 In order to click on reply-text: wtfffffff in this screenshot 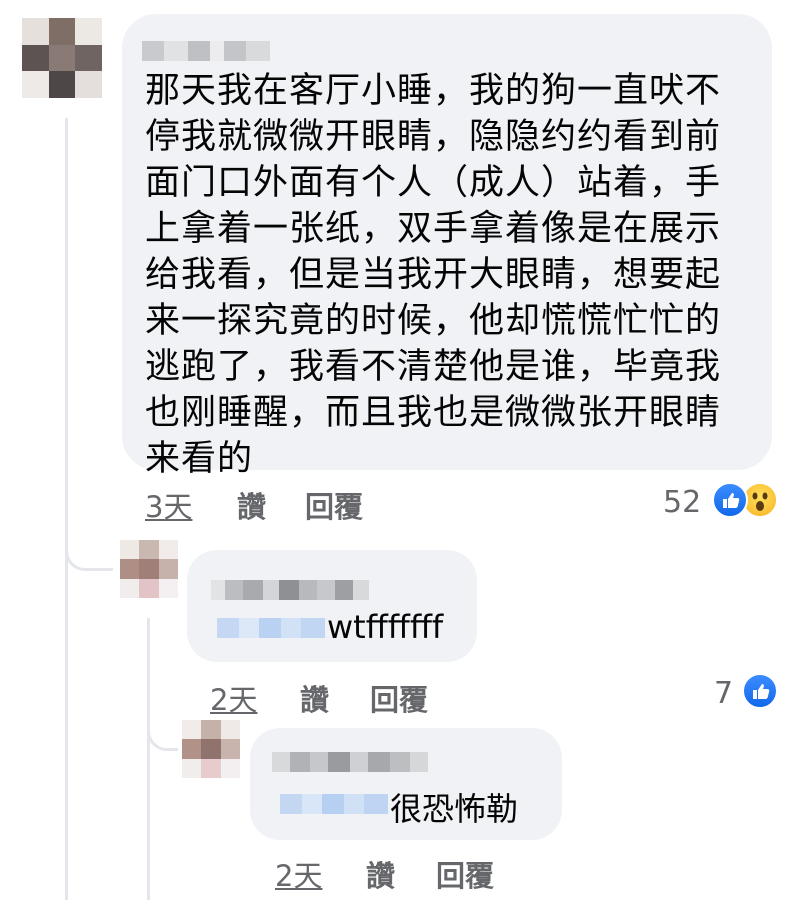, I will do `click(385, 627)`.